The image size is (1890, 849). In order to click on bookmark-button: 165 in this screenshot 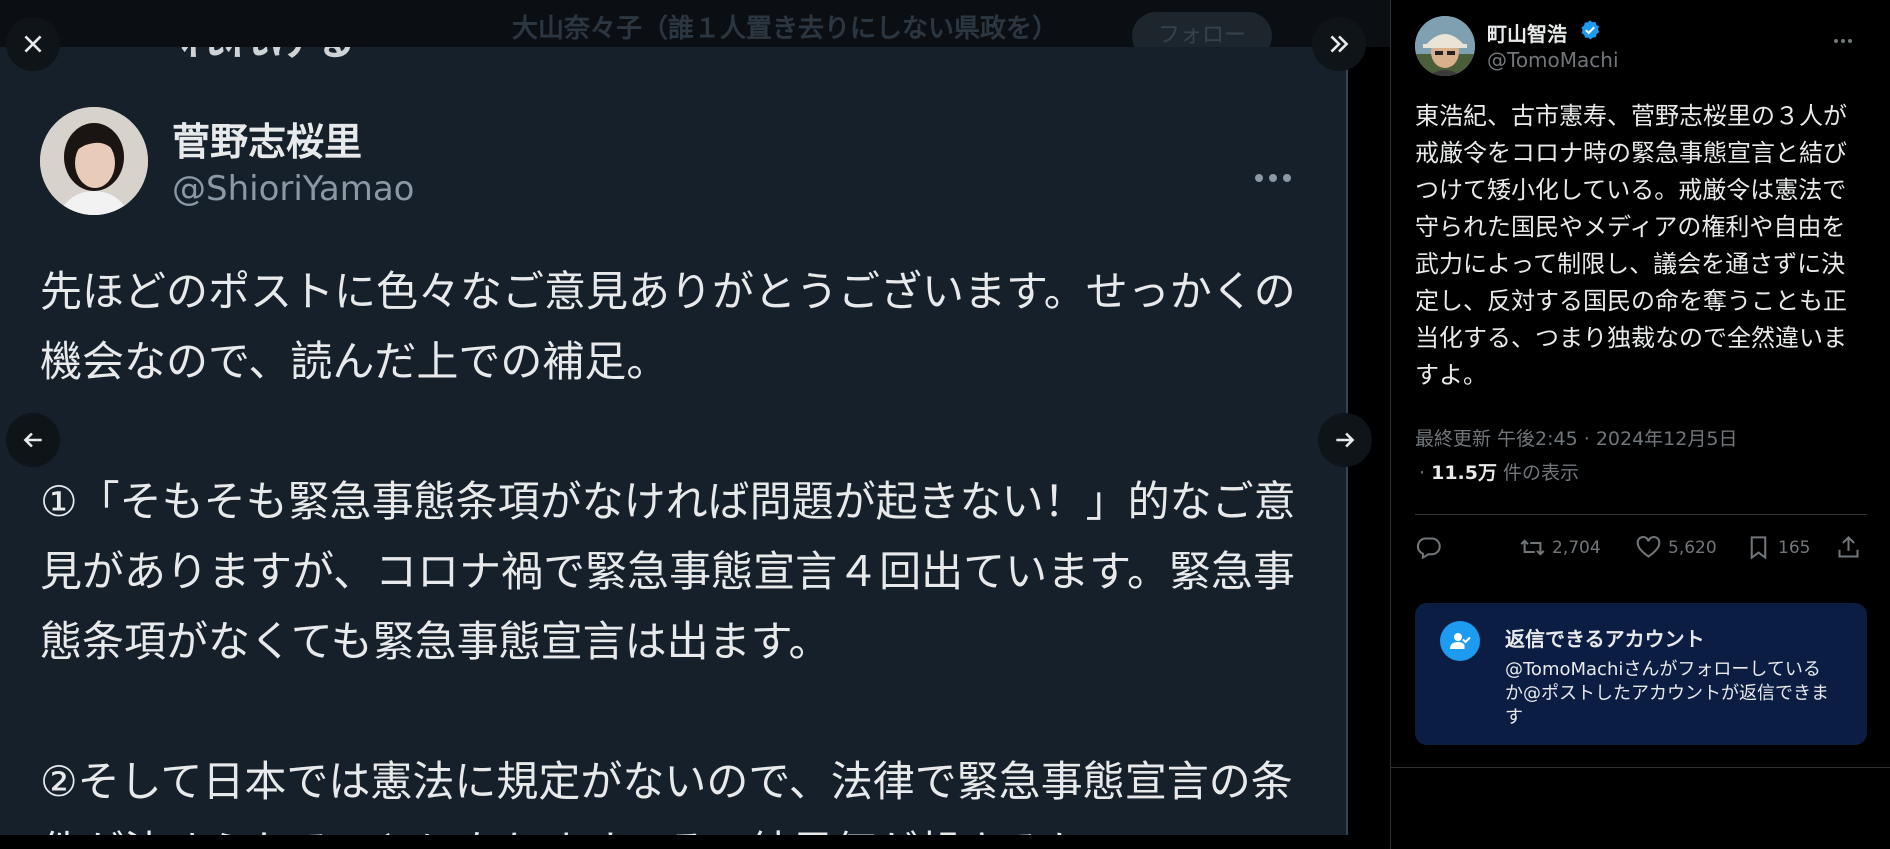, I will do `click(1777, 547)`.